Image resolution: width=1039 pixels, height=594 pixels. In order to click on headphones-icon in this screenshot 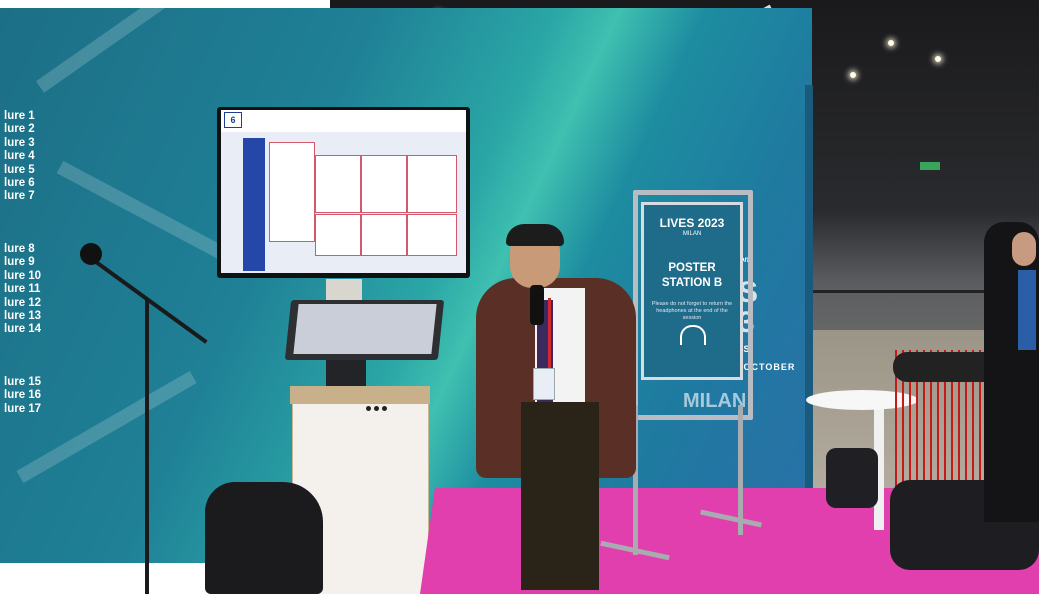, I will do `click(693, 335)`.